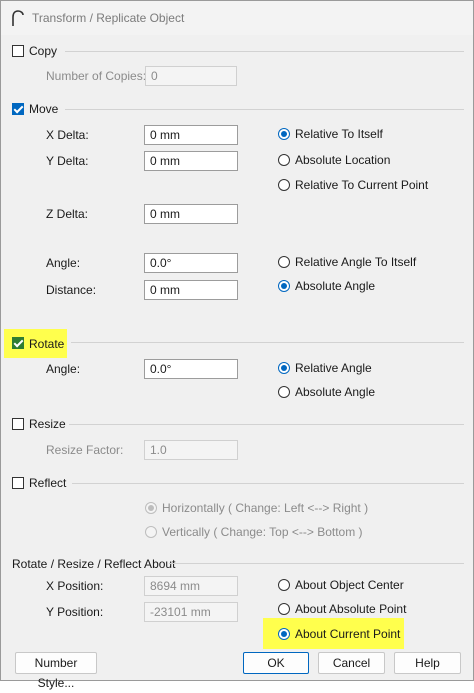  What do you see at coordinates (284, 368) in the screenshot?
I see `rotate-relative-angle-radio` at bounding box center [284, 368].